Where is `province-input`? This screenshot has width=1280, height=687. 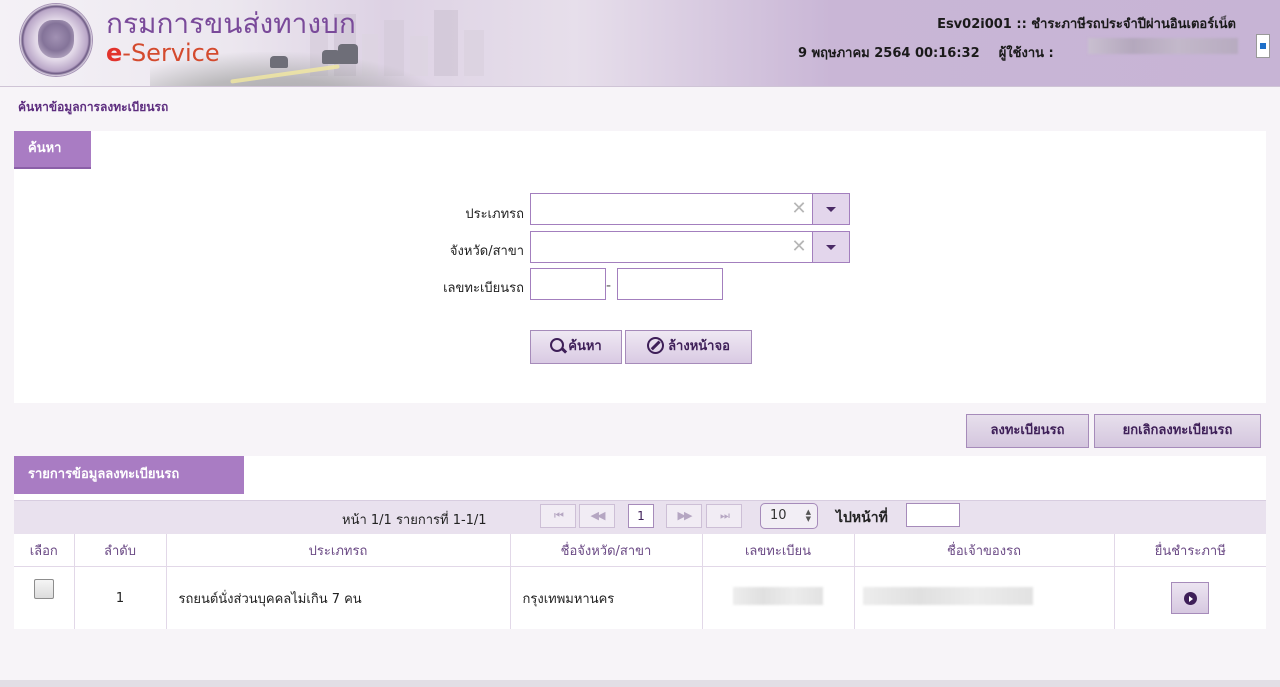
province-input is located at coordinates (656, 247).